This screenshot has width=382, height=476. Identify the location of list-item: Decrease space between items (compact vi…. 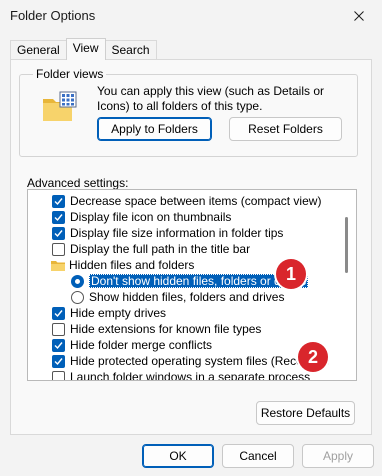
(186, 201).